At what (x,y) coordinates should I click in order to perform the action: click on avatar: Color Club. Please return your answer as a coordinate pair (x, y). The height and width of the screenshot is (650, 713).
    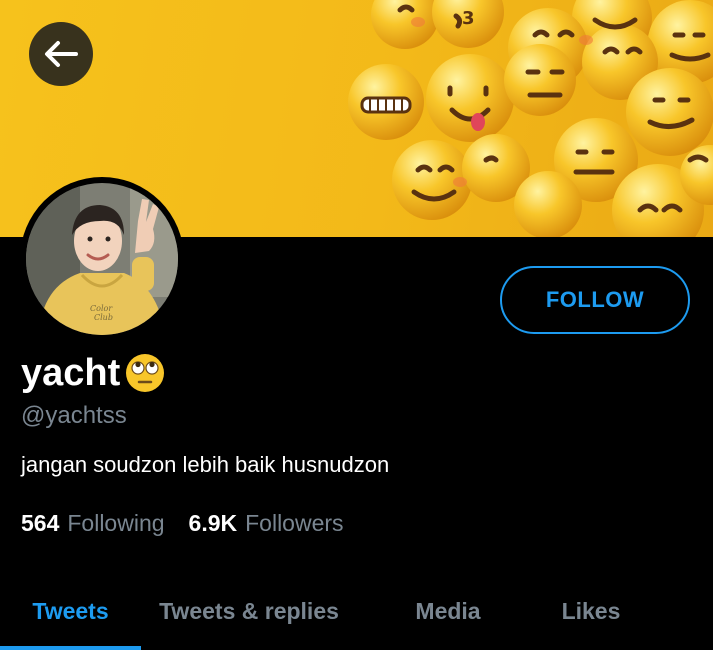
    Looking at the image, I should click on (102, 259).